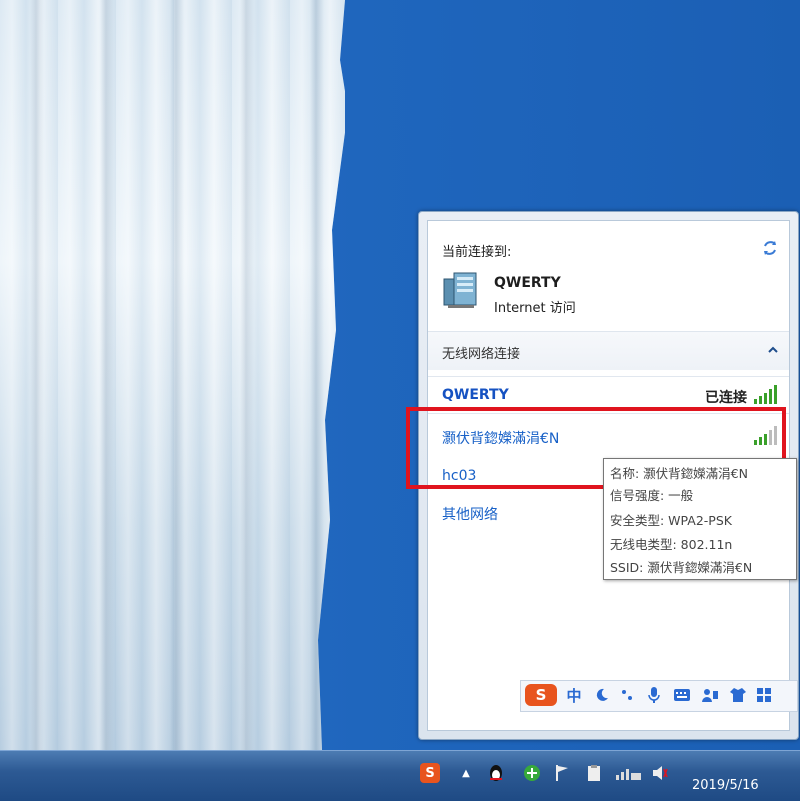 The image size is (800, 801). What do you see at coordinates (765, 394) in the screenshot?
I see `signal-strength-icon` at bounding box center [765, 394].